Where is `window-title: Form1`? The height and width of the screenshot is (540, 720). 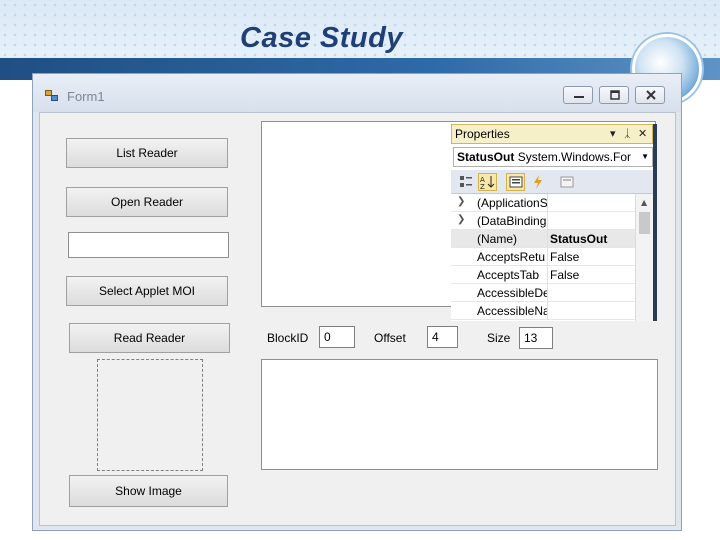
window-title: Form1 is located at coordinates (86, 96).